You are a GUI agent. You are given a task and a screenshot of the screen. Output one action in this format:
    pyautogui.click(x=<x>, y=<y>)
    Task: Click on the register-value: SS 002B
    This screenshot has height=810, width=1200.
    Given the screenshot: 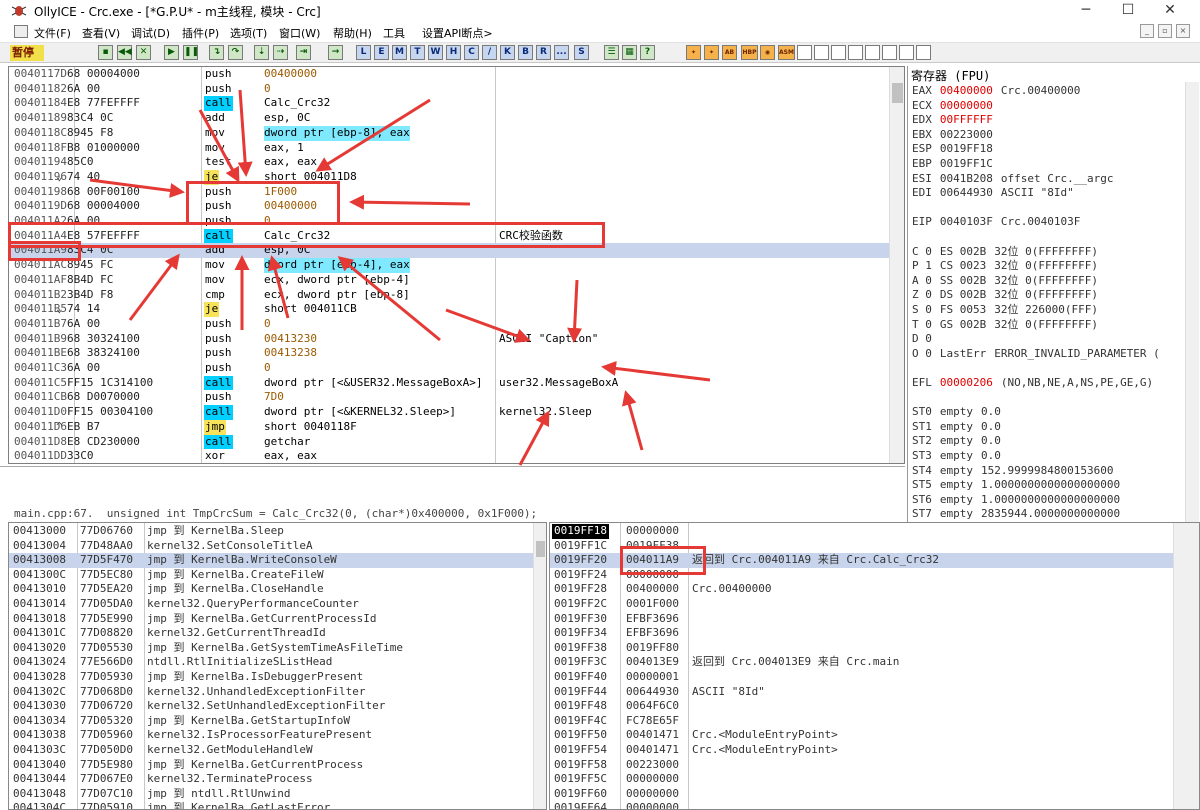 What is the action you would take?
    pyautogui.click(x=963, y=280)
    